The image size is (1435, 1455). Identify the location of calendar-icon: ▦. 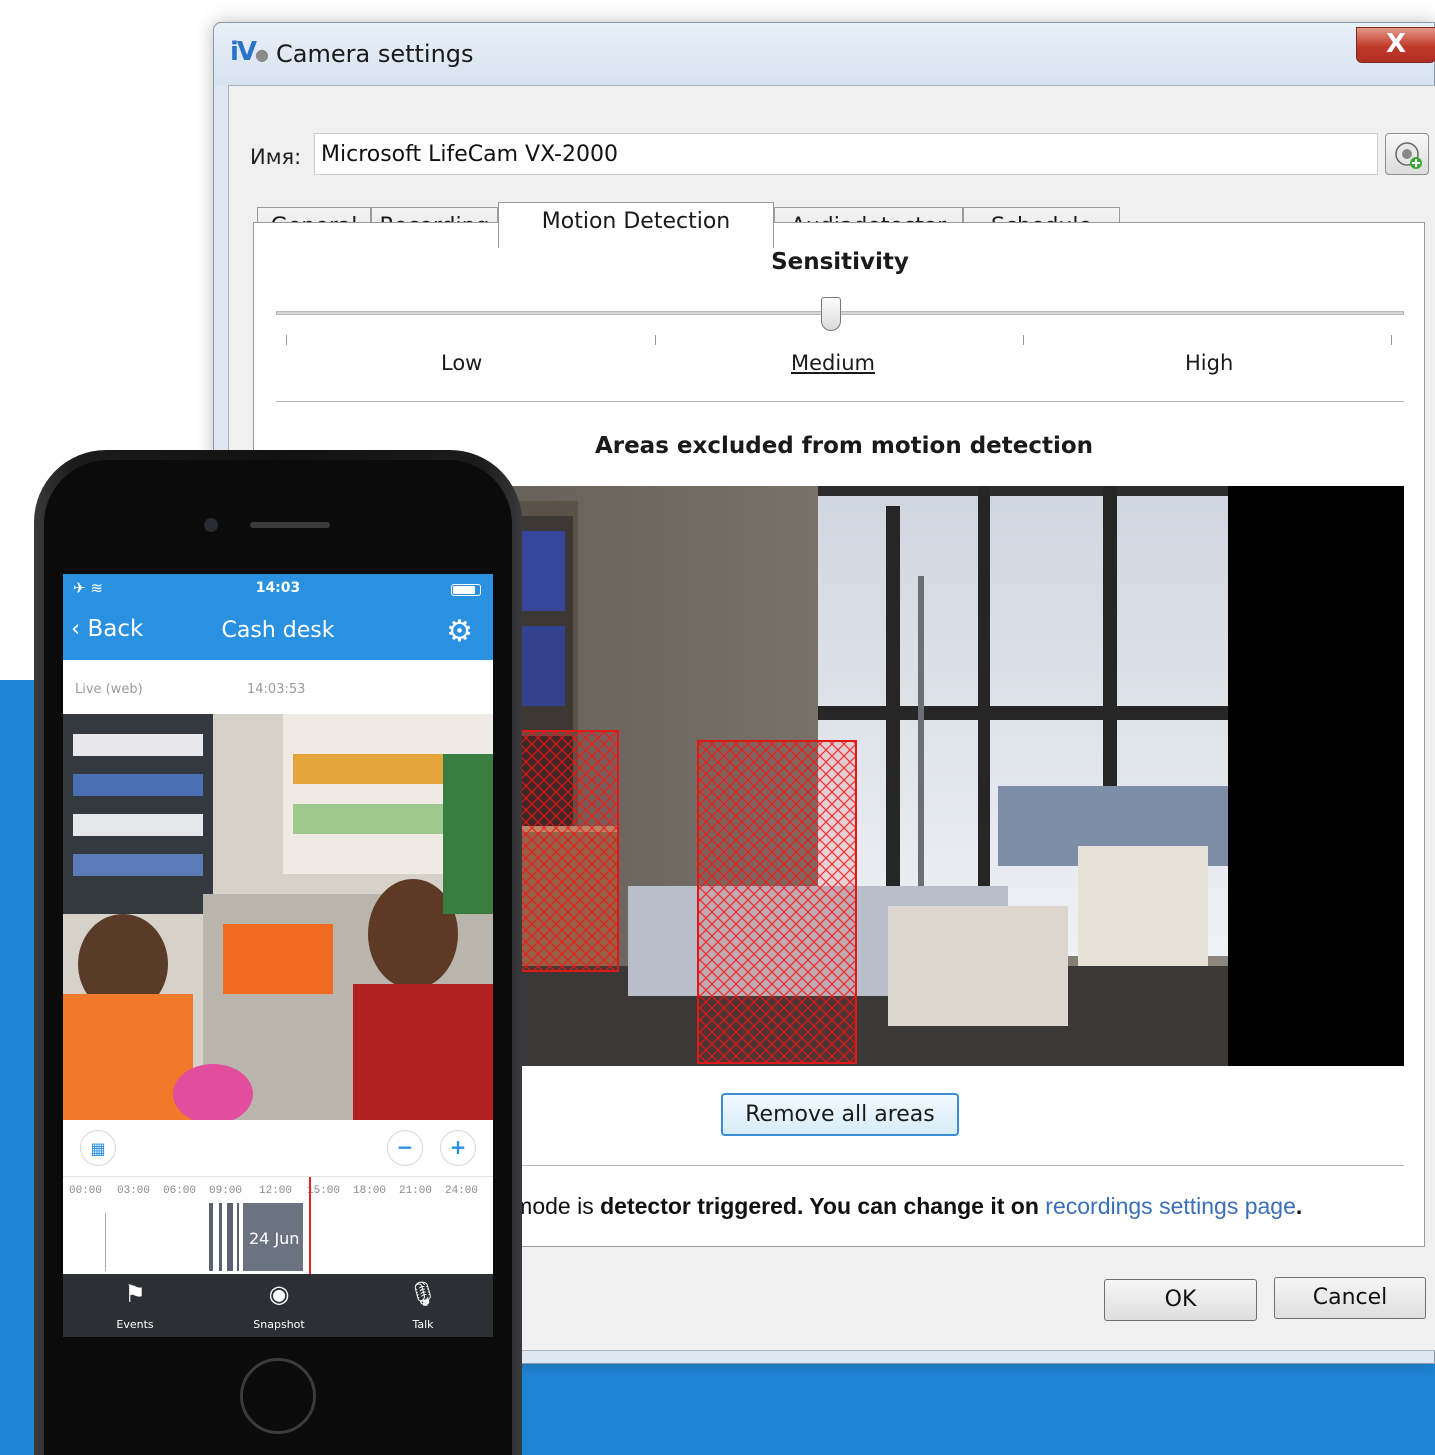
(98, 1148).